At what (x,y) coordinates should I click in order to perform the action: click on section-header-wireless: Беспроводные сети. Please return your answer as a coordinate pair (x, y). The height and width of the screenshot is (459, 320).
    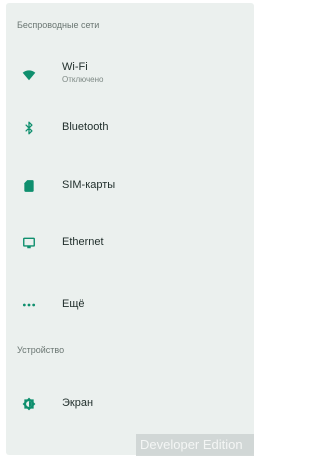
    Looking at the image, I should click on (58, 25).